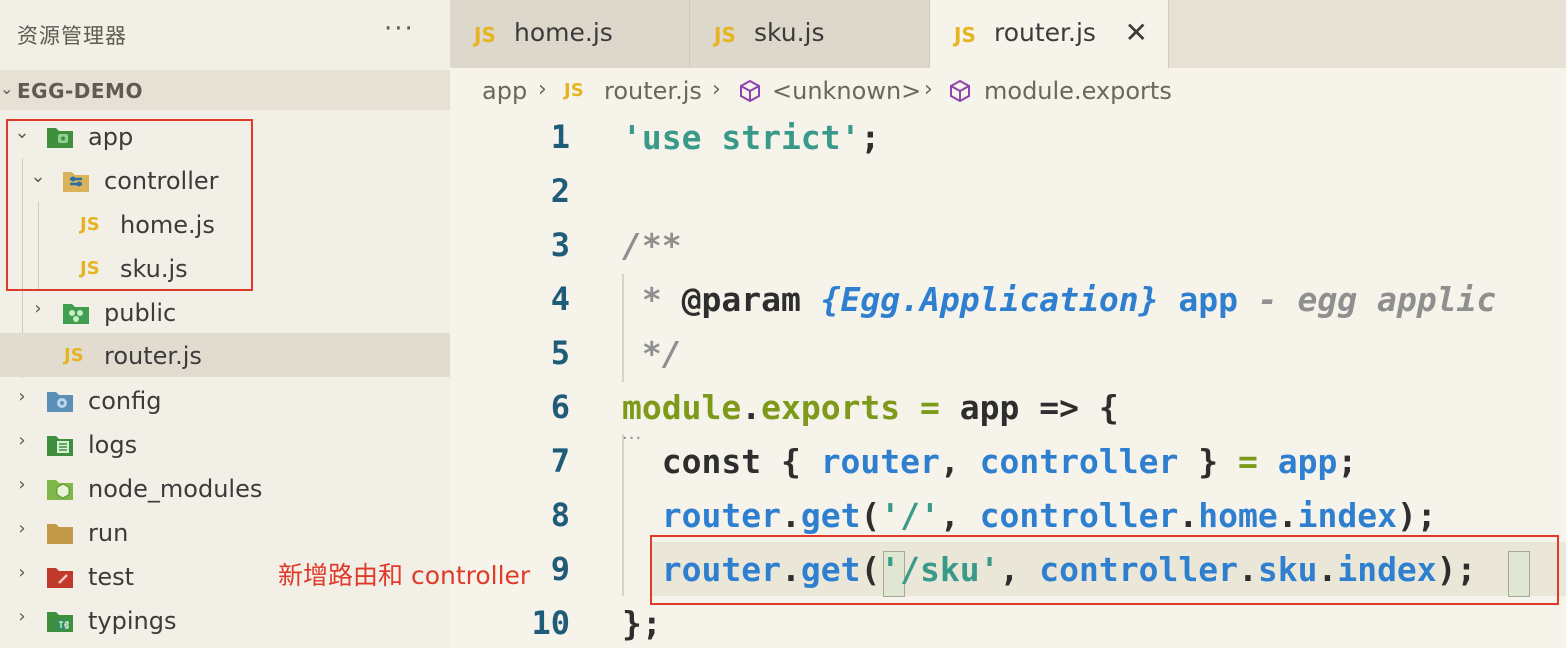  I want to click on code-line: module.exports = app => {, so click(870, 407).